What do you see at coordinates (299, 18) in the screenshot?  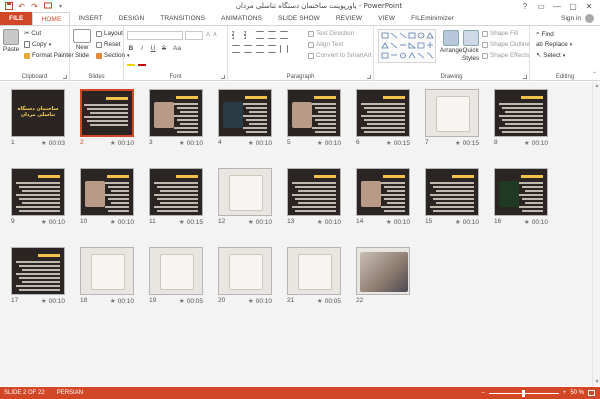 I see `tab-slide-show: SLIDE SHOW` at bounding box center [299, 18].